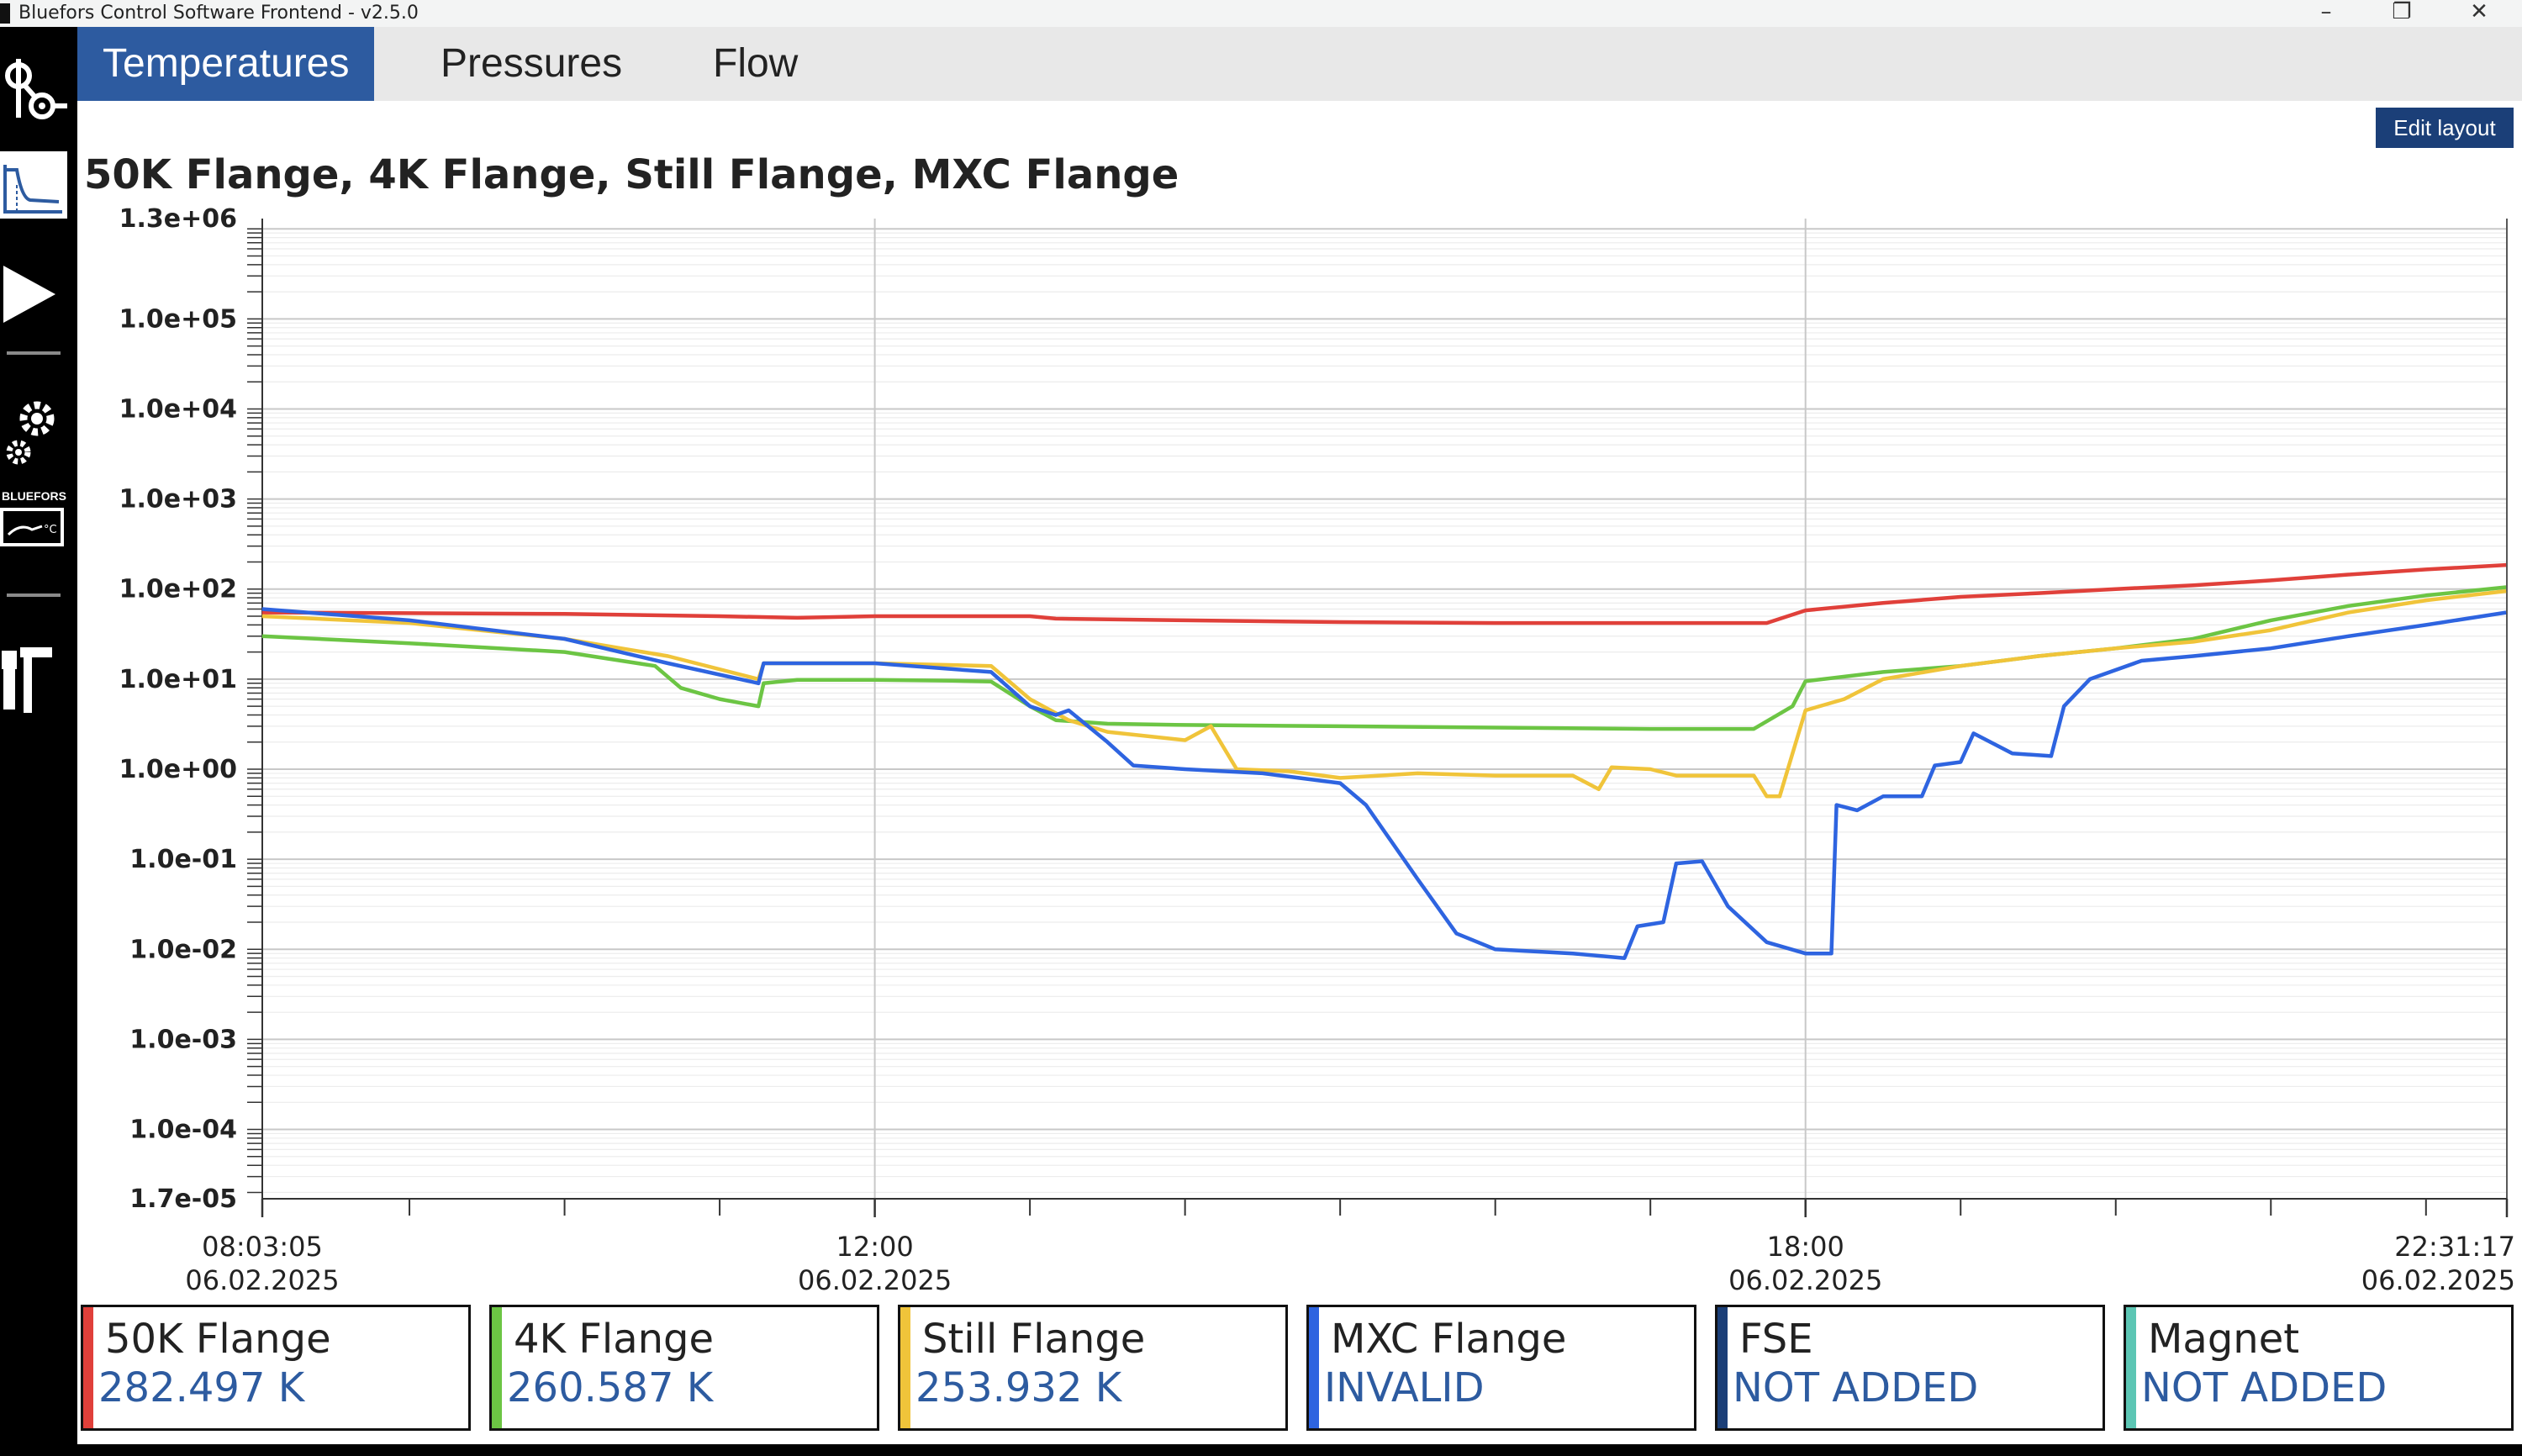 This screenshot has width=2522, height=1456. Describe the element at coordinates (226, 64) in the screenshot. I see `tab-temperatures: Temperatures` at that location.